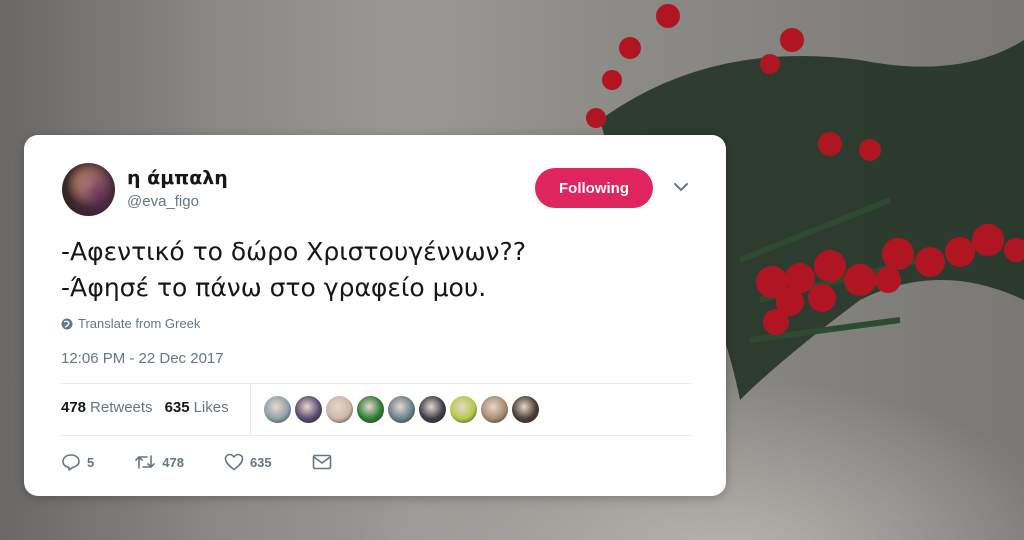  What do you see at coordinates (681, 187) in the screenshot?
I see `chevron-down-icon` at bounding box center [681, 187].